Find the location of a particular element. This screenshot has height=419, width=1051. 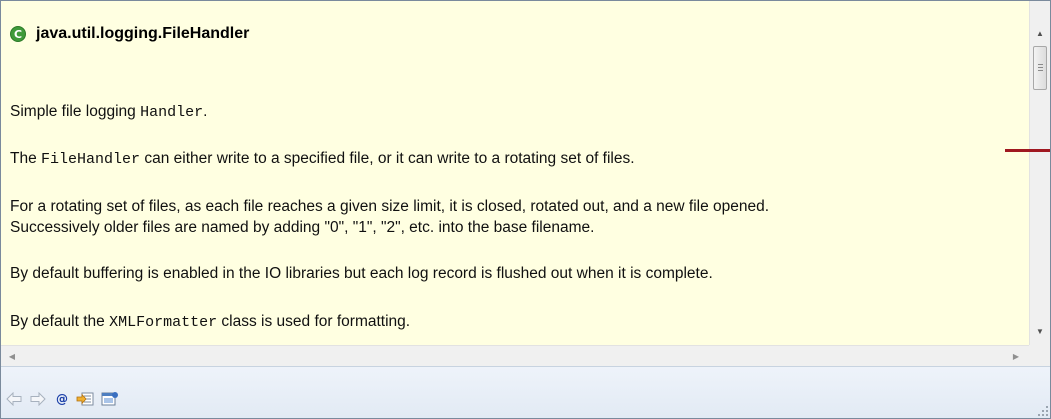

resize-grip-icon is located at coordinates (1043, 411).